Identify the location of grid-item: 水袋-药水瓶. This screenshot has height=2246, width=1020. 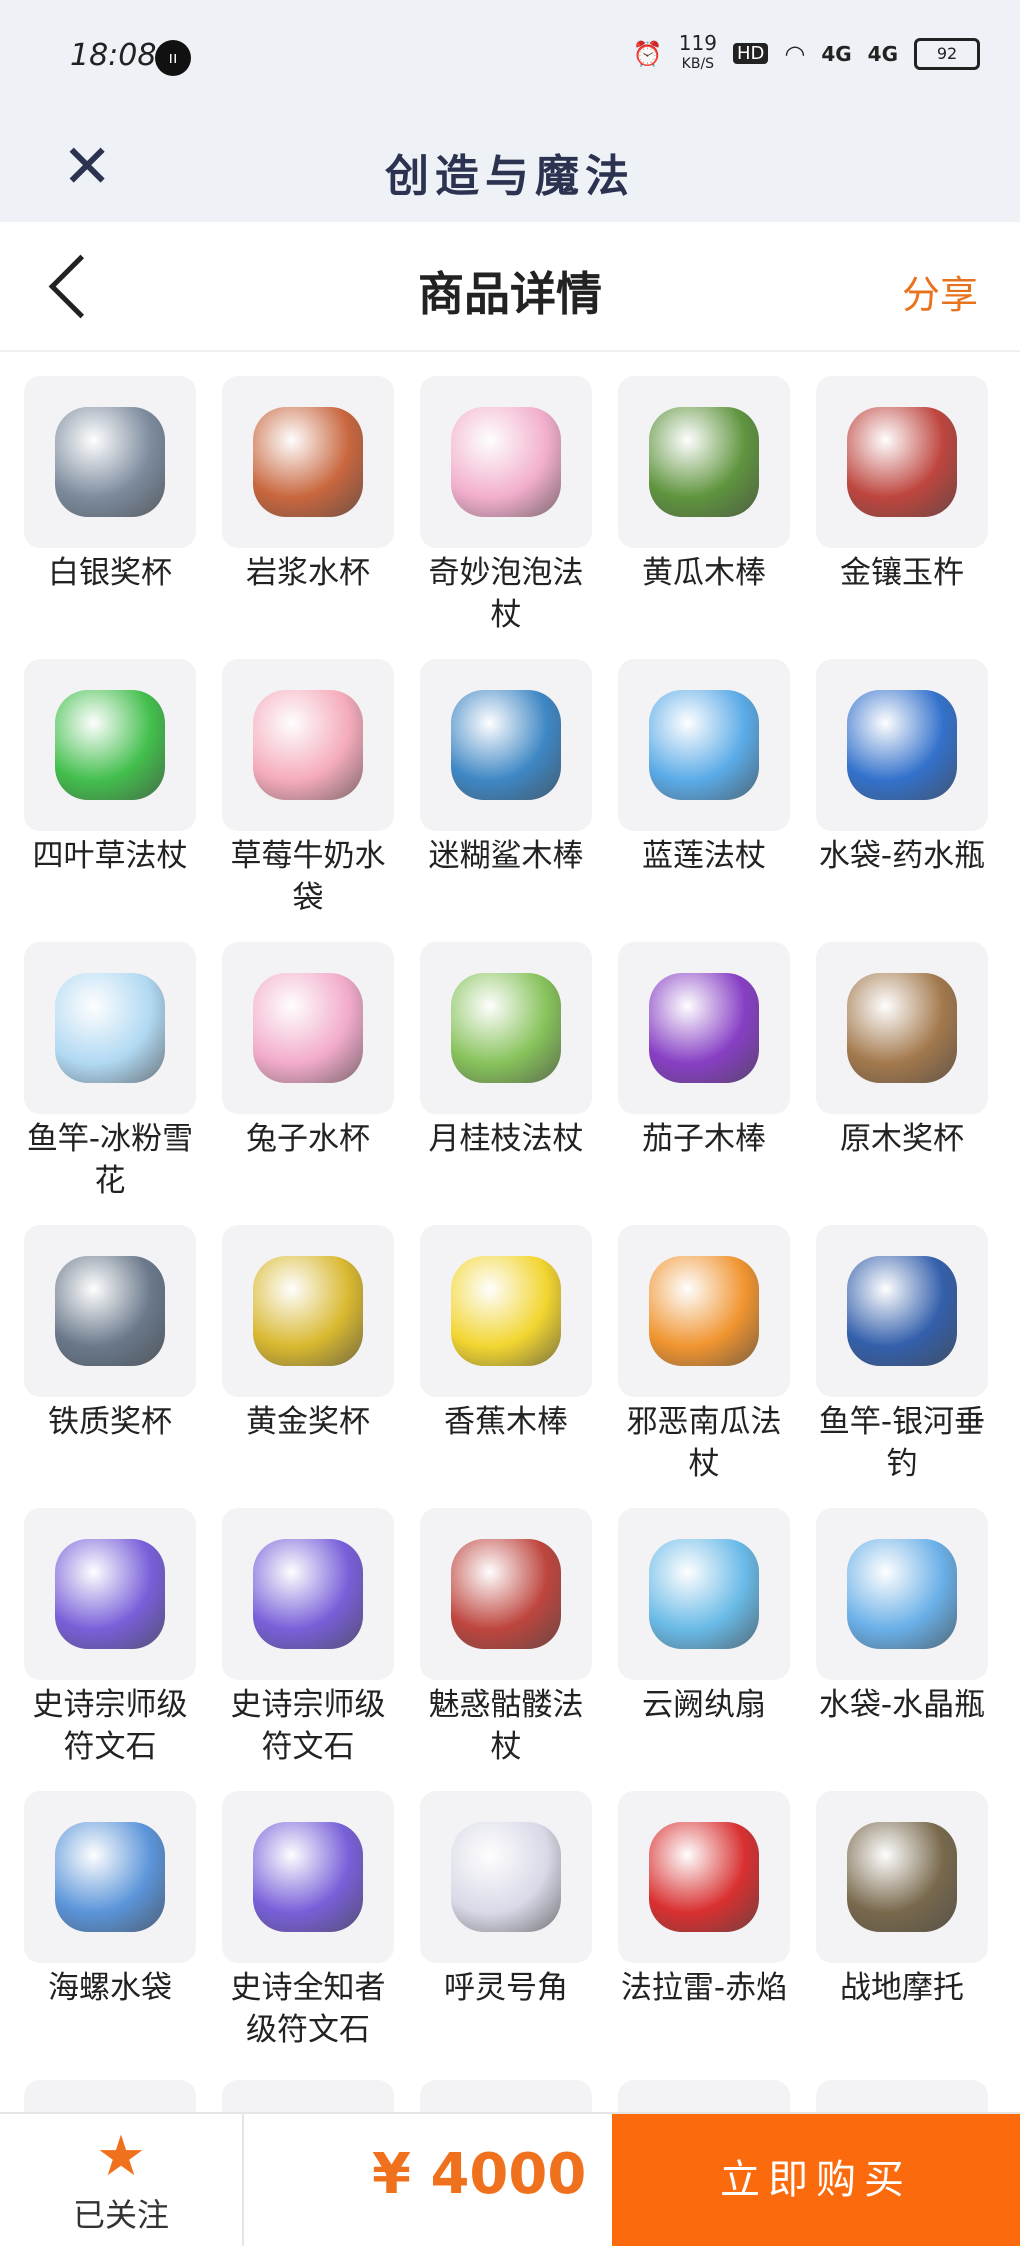
(902, 800).